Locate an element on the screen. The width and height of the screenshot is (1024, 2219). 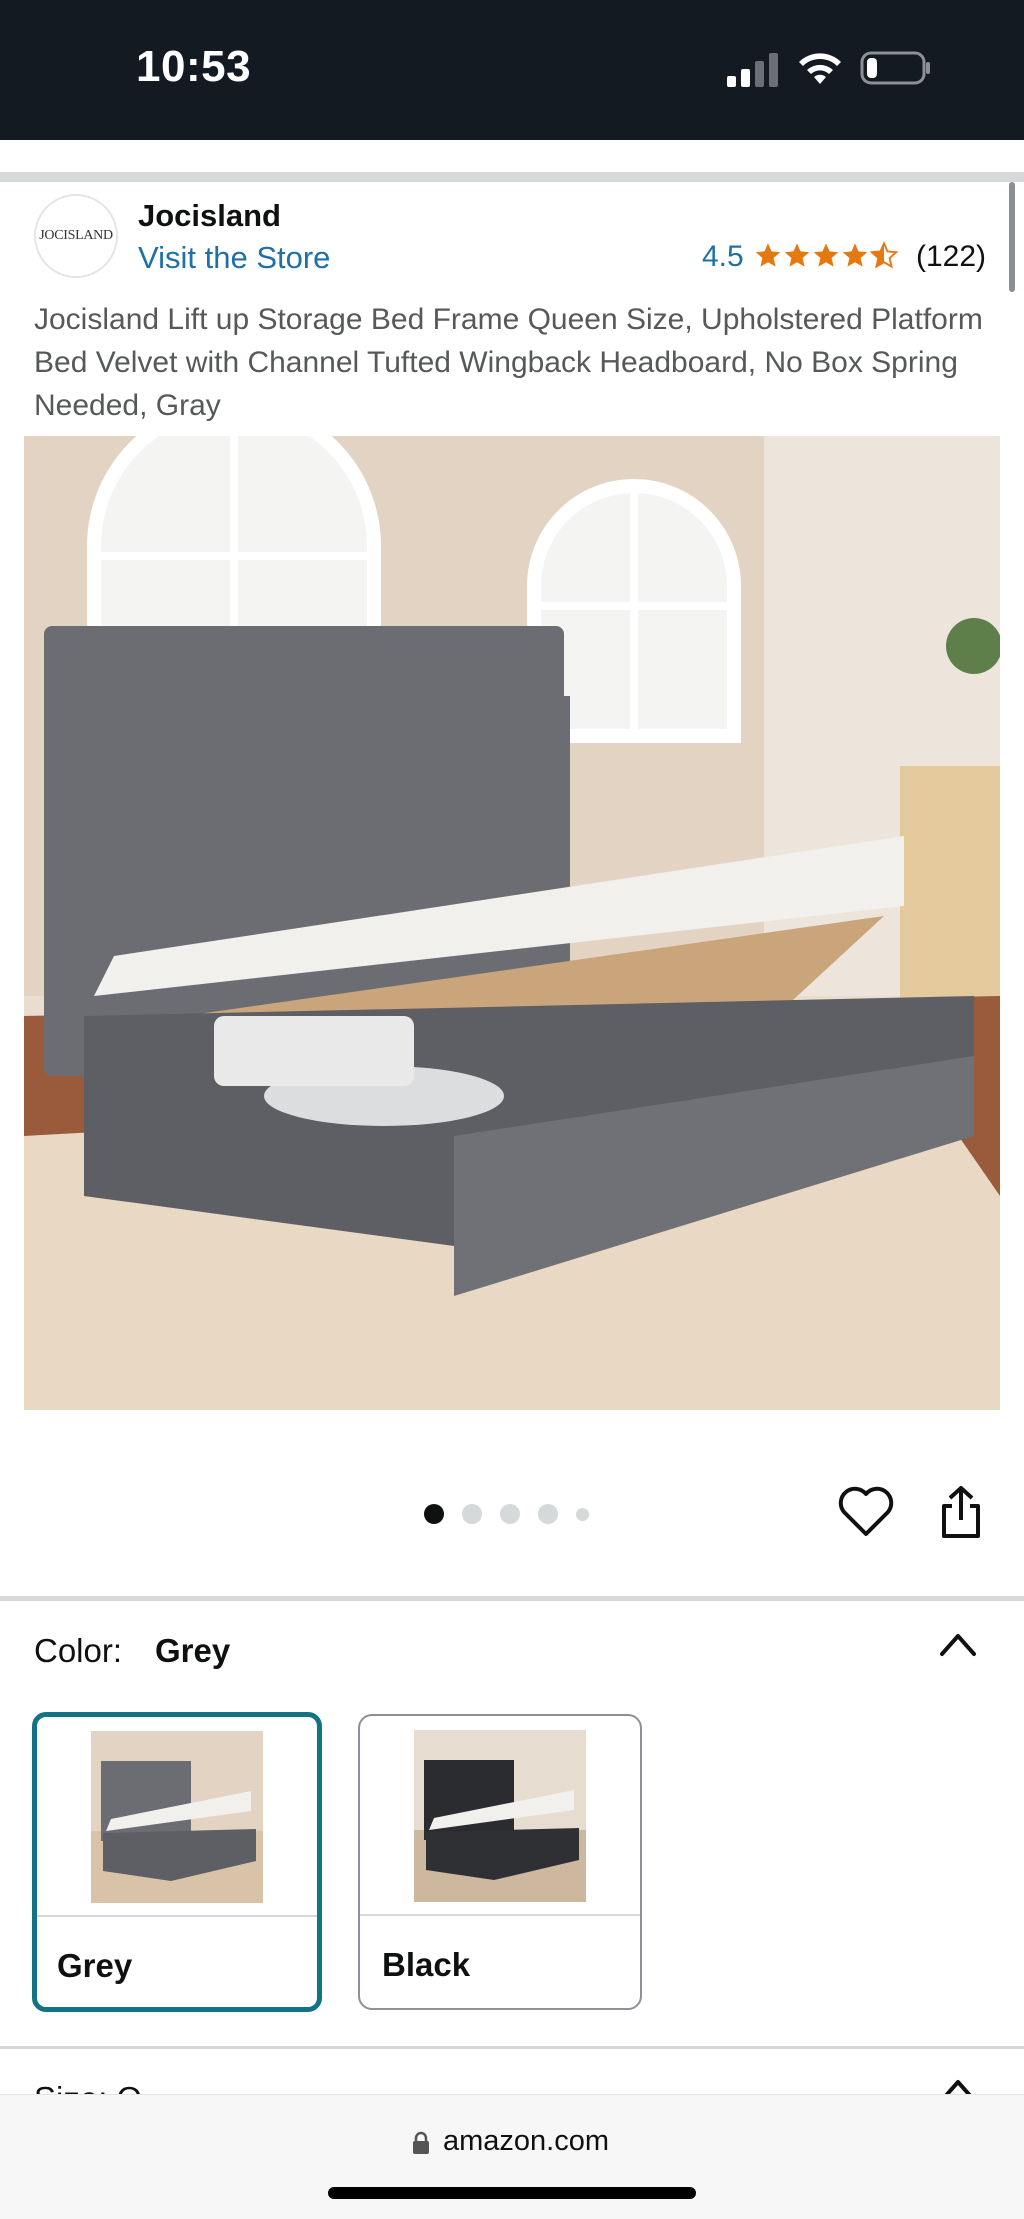
star-rating is located at coordinates (826, 256).